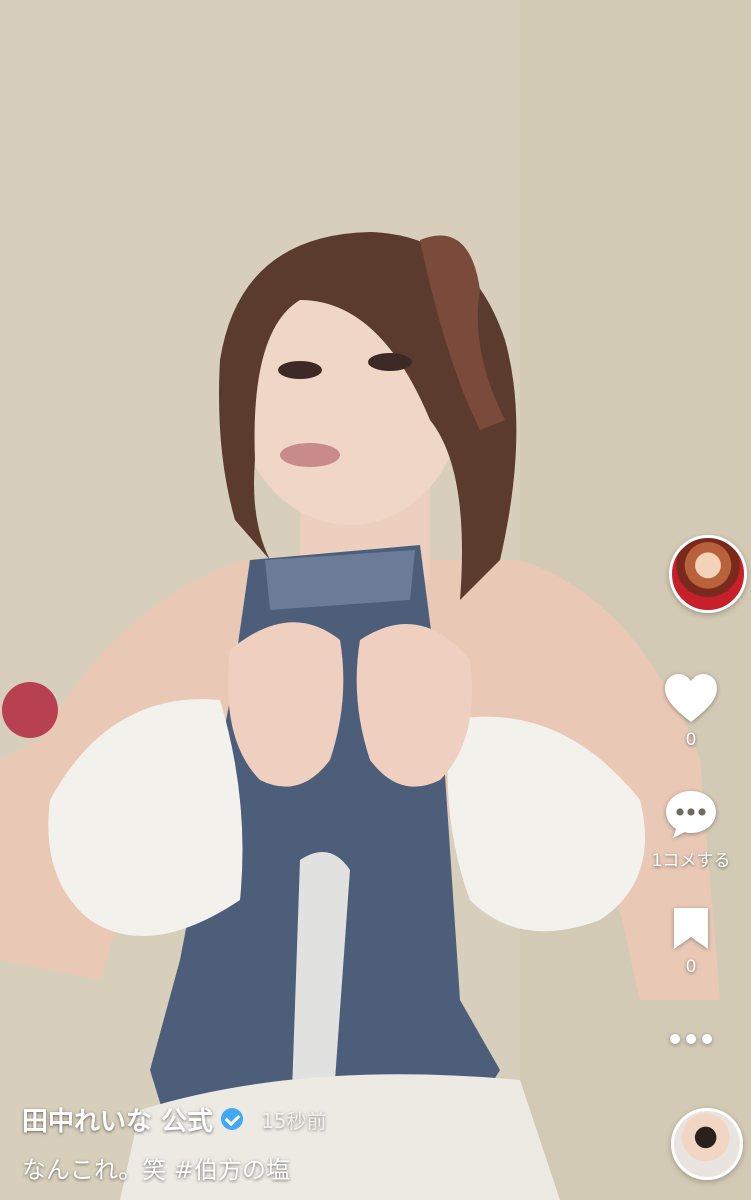 The image size is (751, 1200). Describe the element at coordinates (117, 1119) in the screenshot. I see `username: 田中れいな 公式` at that location.